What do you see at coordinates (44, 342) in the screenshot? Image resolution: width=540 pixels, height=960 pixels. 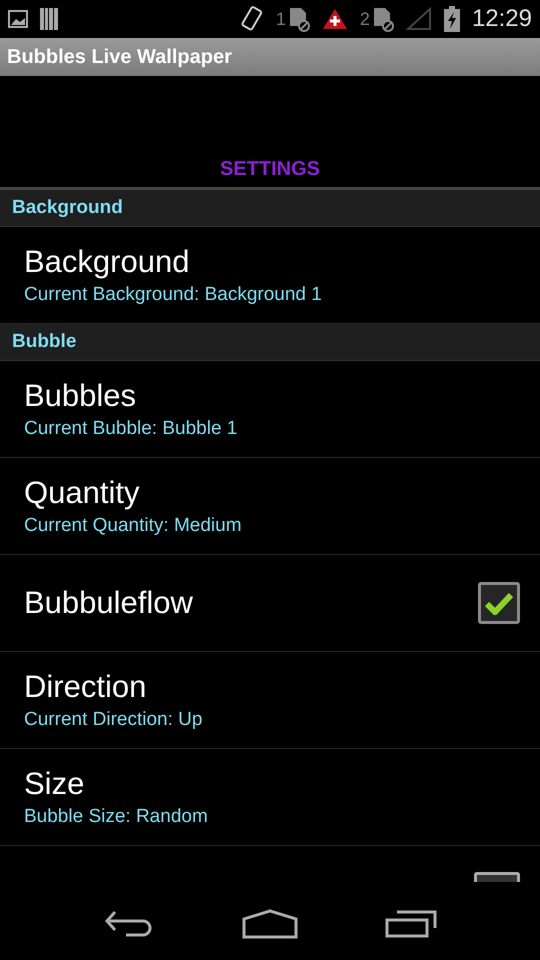 I see `category-title: Bubble` at bounding box center [44, 342].